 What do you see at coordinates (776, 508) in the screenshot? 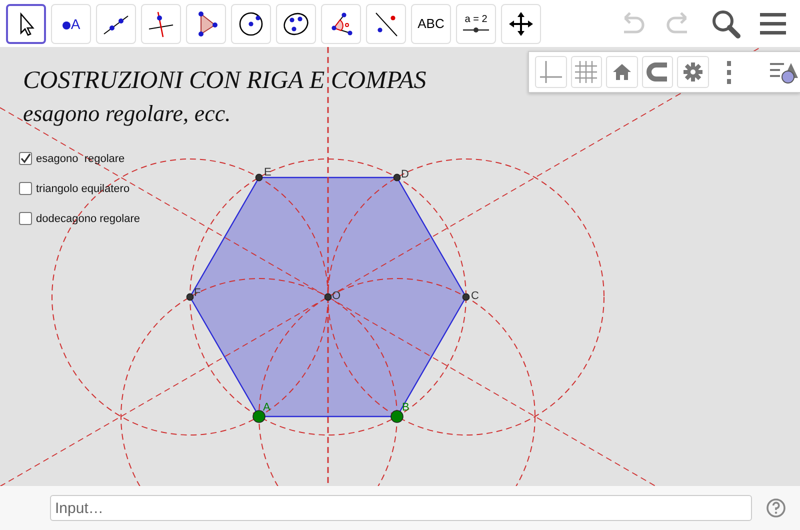
I see `help-icon` at bounding box center [776, 508].